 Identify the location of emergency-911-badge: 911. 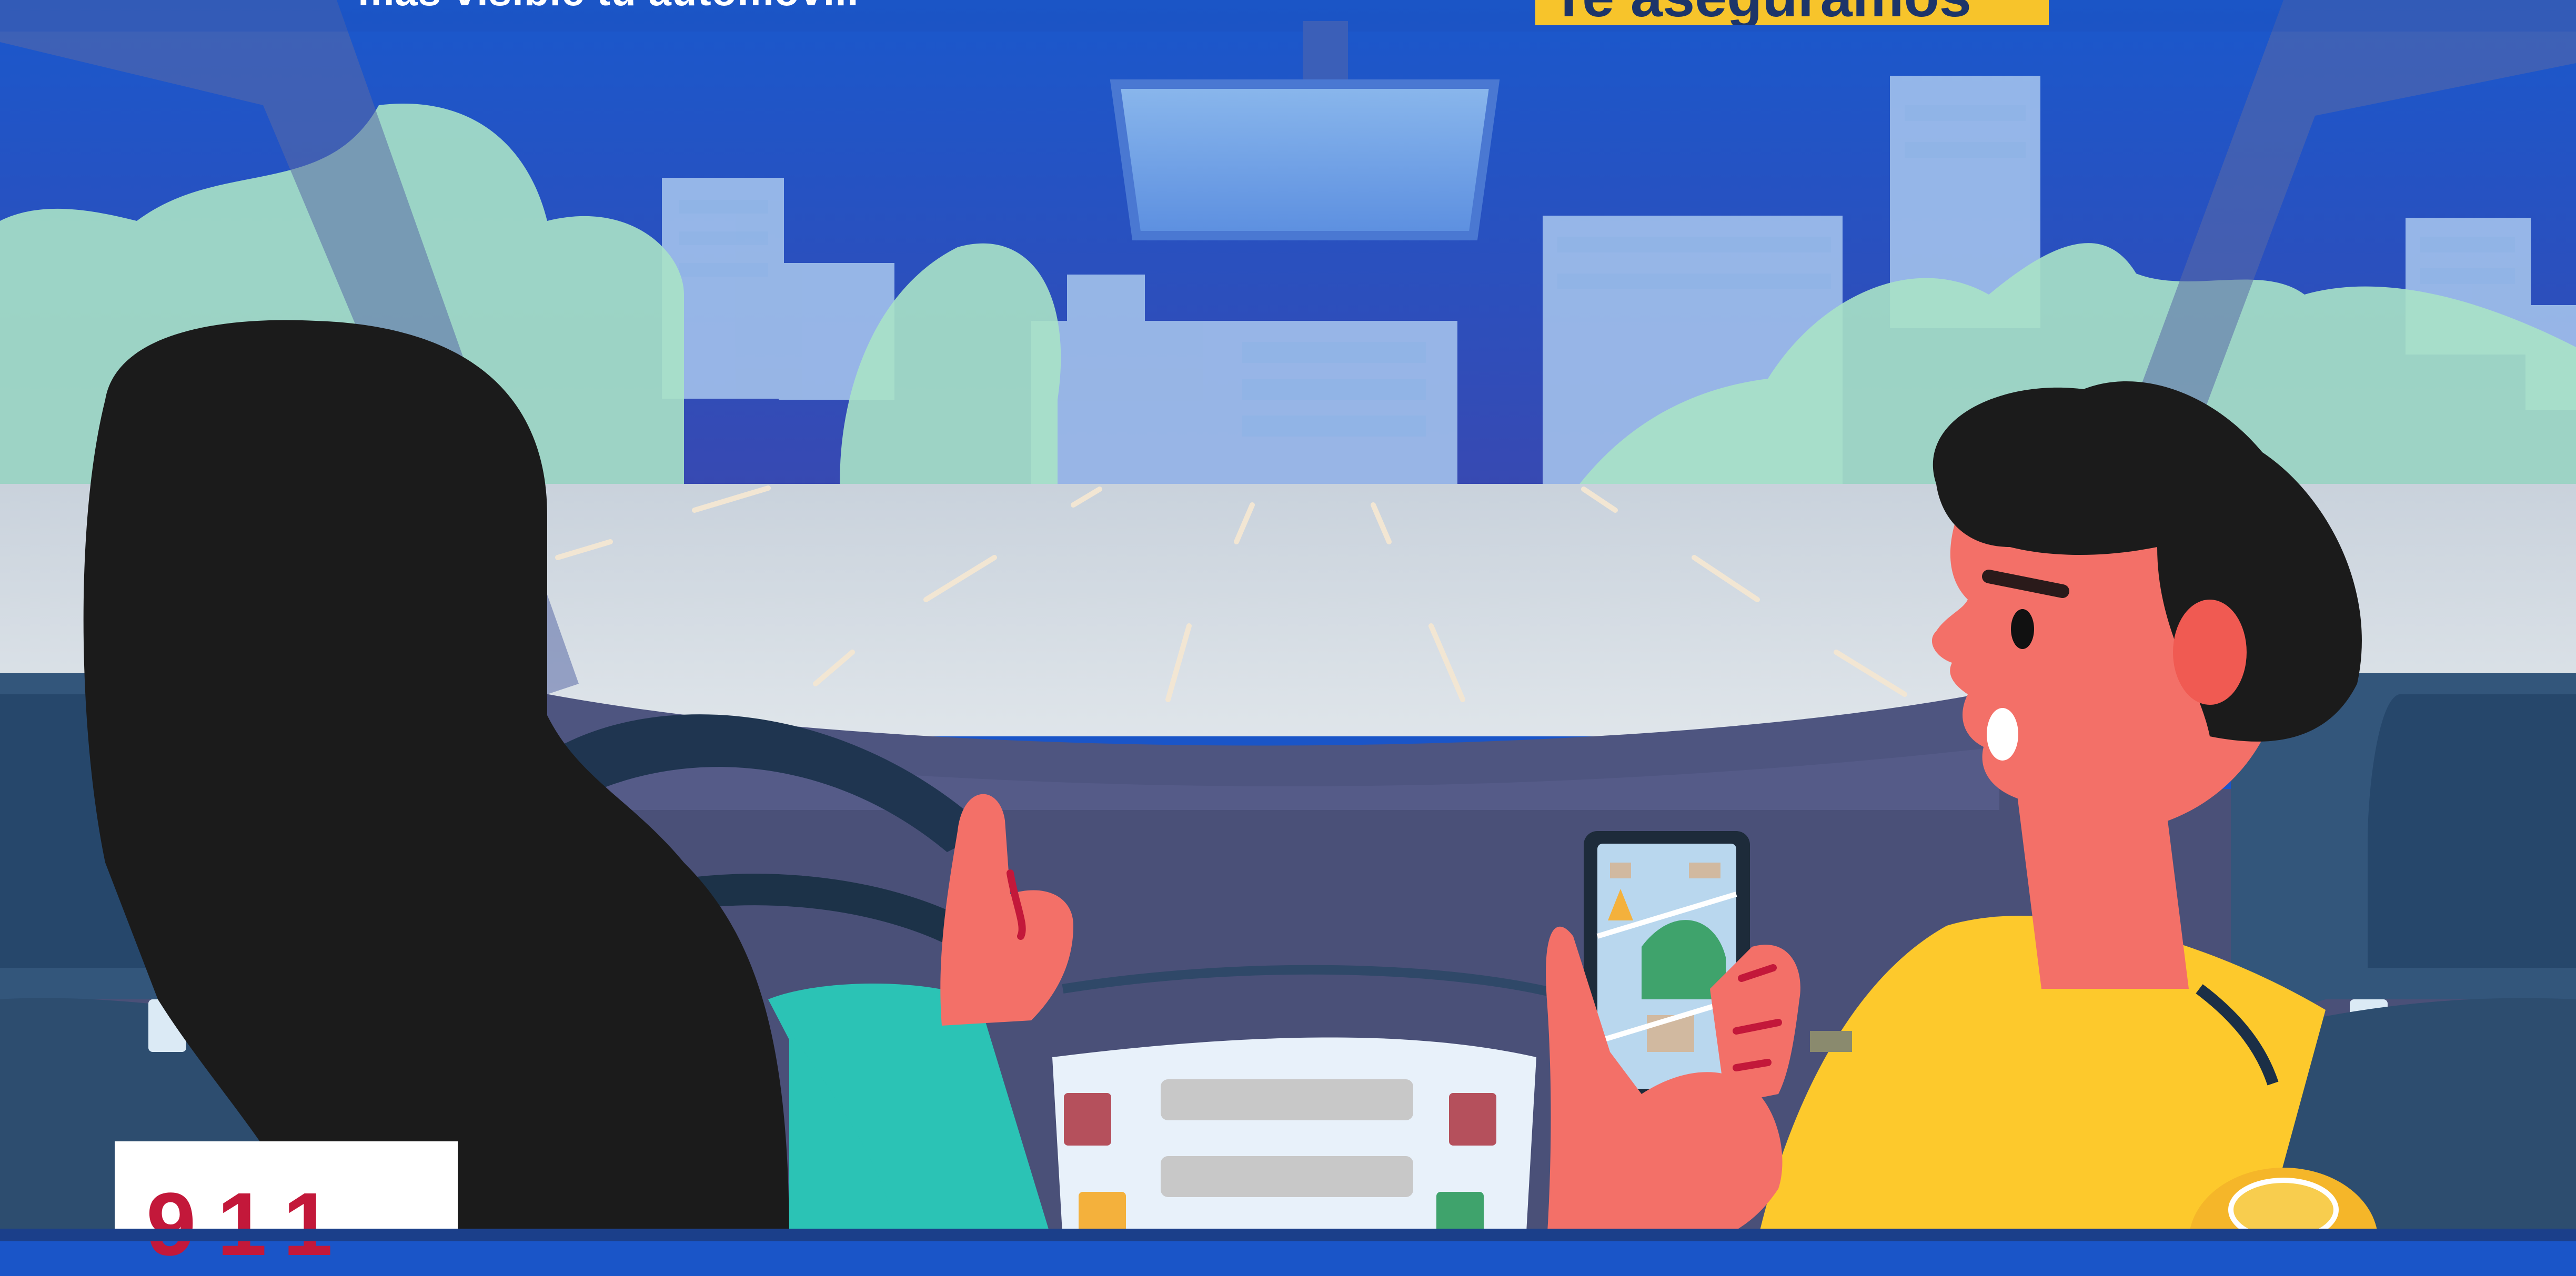
(287, 1208).